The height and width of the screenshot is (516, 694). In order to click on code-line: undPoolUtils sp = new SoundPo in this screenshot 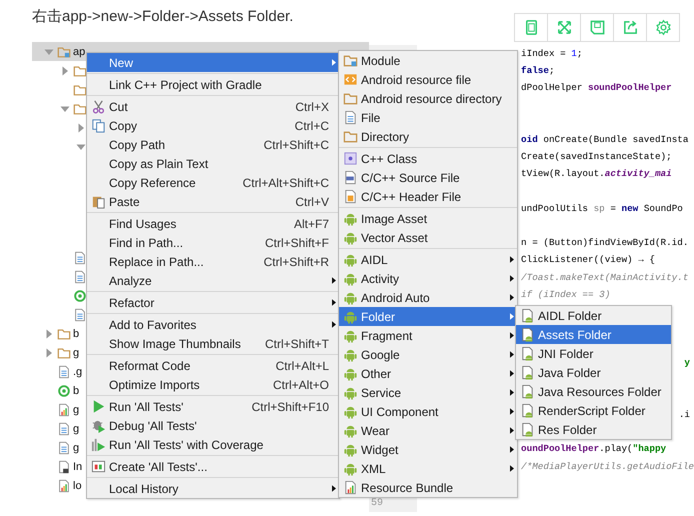, I will do `click(602, 208)`.